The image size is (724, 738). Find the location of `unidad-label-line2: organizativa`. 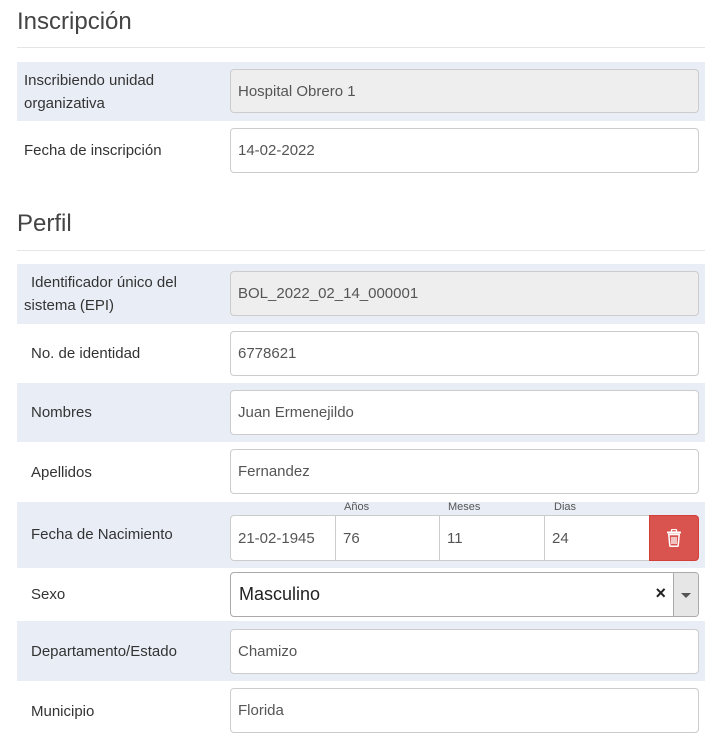

unidad-label-line2: organizativa is located at coordinates (64, 103).